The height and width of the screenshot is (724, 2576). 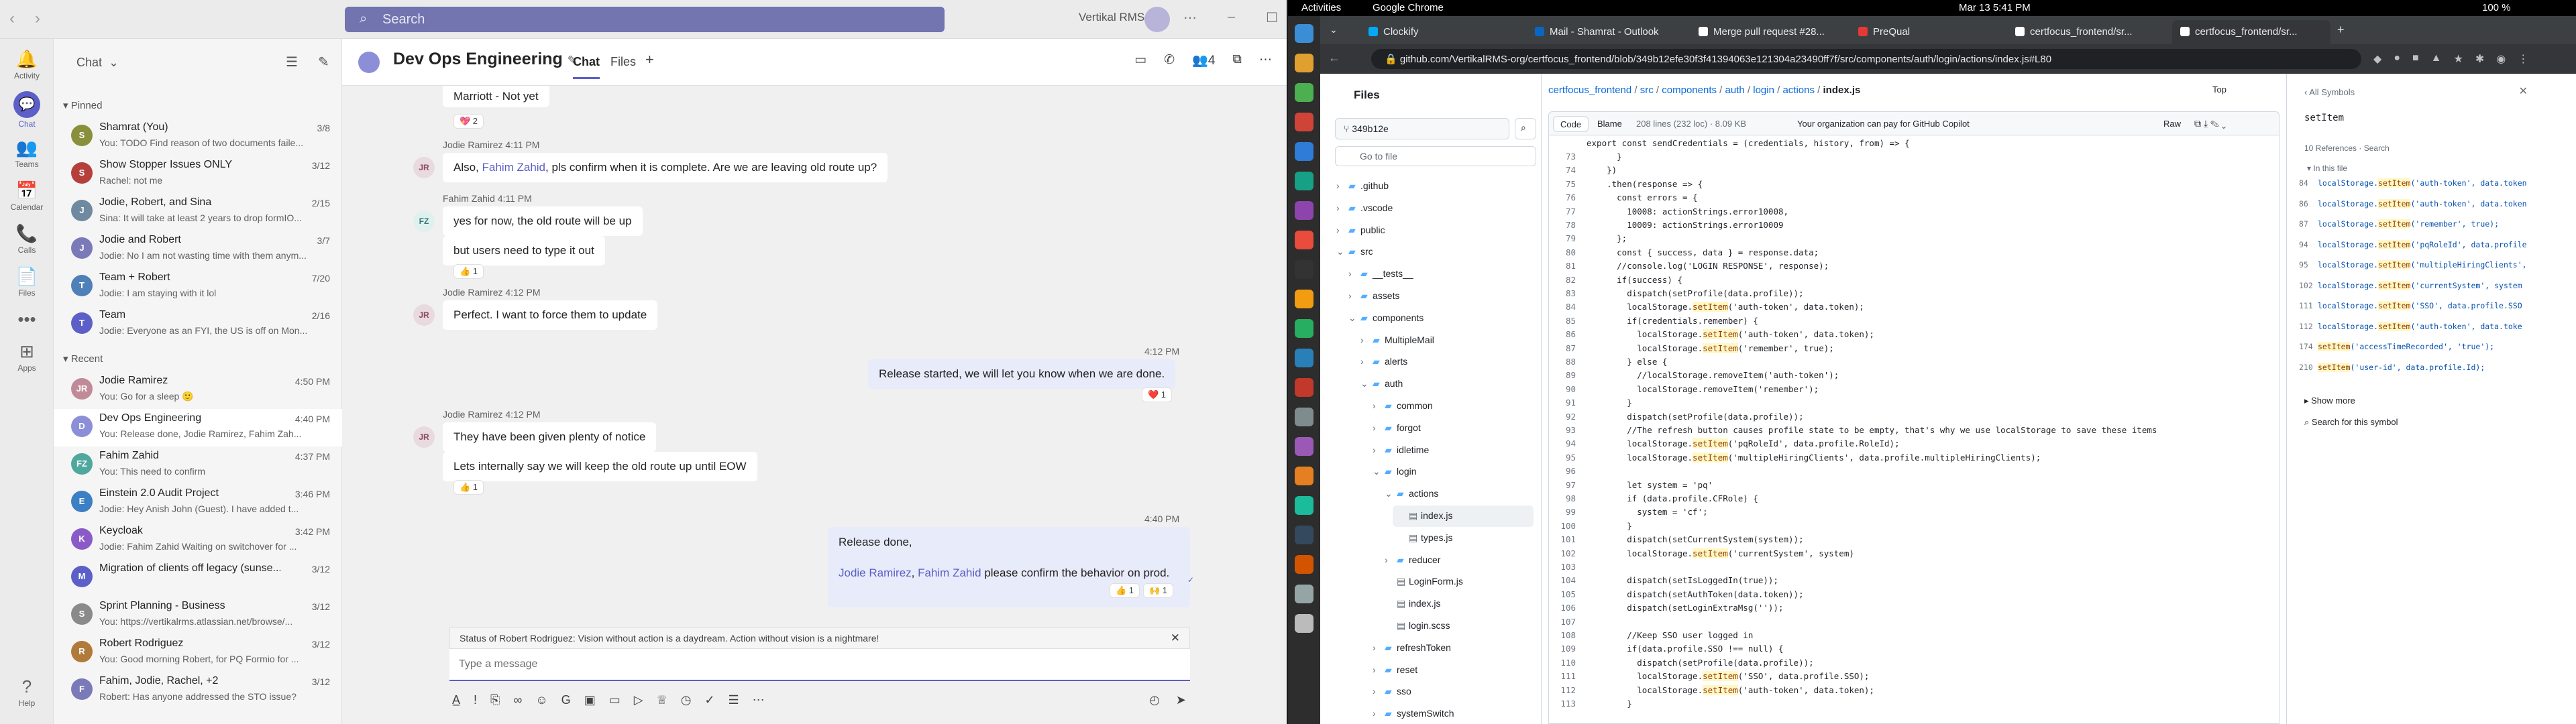 I want to click on extension-icon: ◆, so click(x=2377, y=59).